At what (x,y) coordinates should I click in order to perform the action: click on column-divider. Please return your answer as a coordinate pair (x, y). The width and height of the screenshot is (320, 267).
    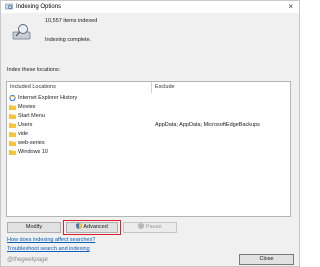
    Looking at the image, I should click on (151, 87).